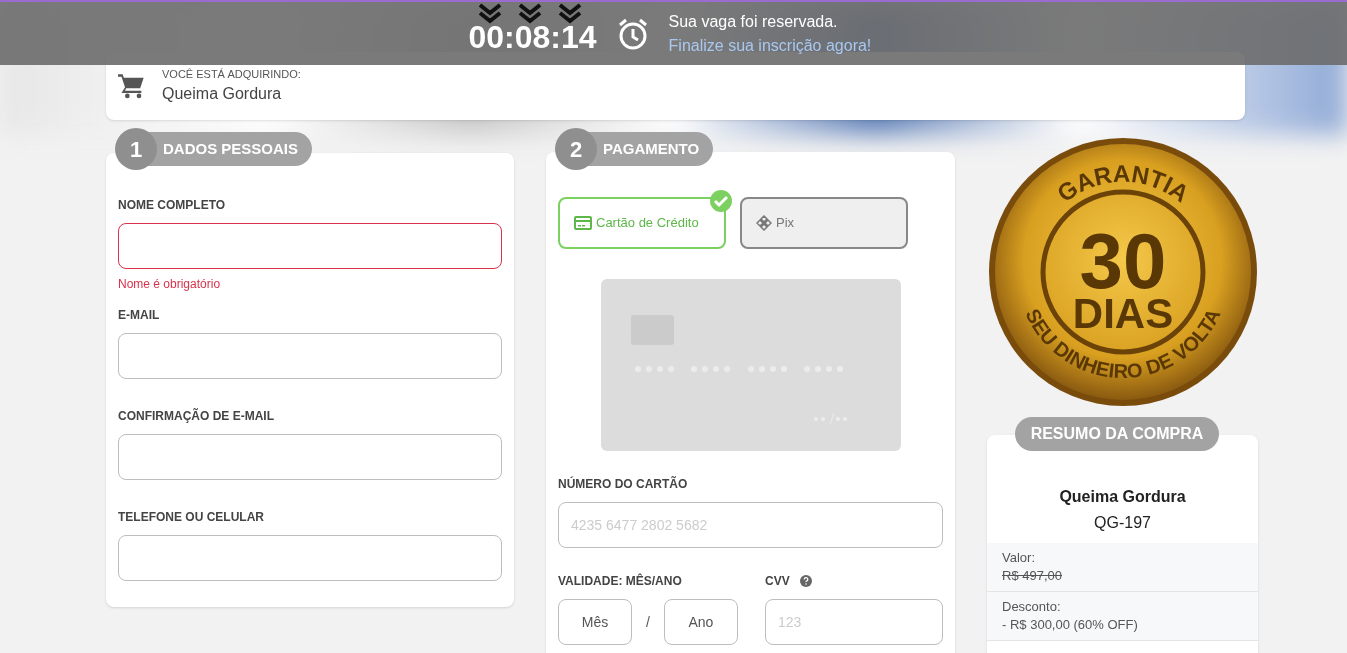 The width and height of the screenshot is (1347, 653). What do you see at coordinates (632, 33) in the screenshot?
I see `alarm-clock-icon` at bounding box center [632, 33].